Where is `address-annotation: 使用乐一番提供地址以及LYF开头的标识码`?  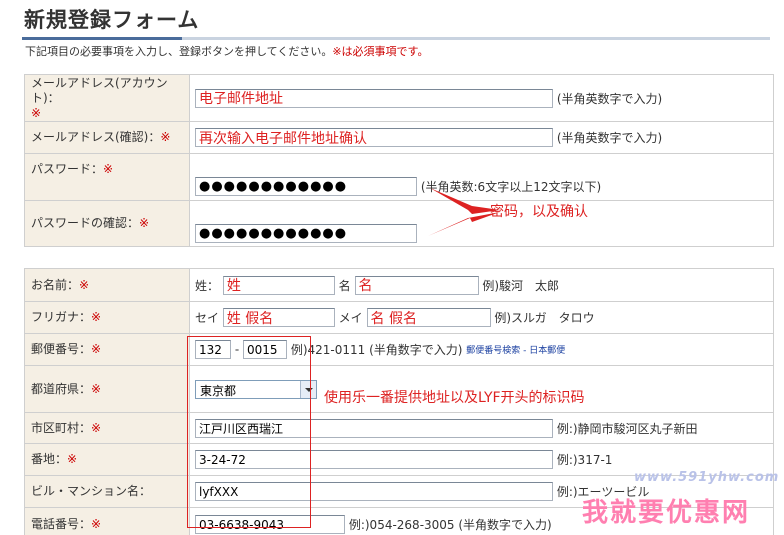
address-annotation: 使用乐一番提供地址以及LYF开头的标识码 is located at coordinates (454, 398).